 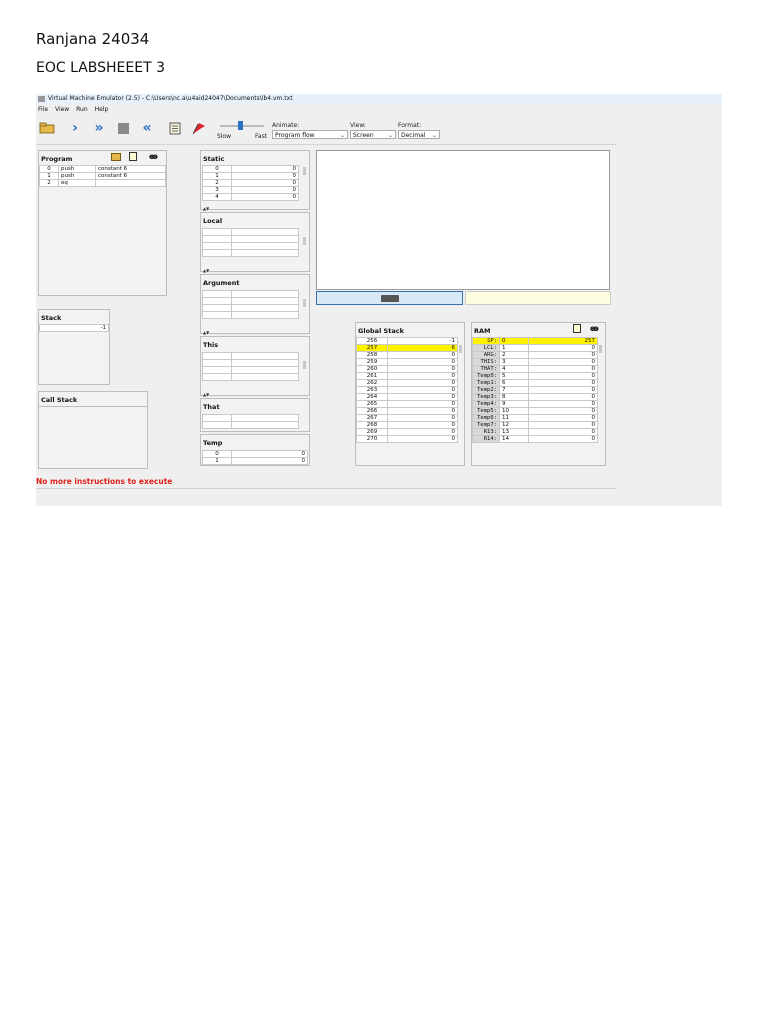 I want to click on static-scrollbar, so click(x=304, y=171).